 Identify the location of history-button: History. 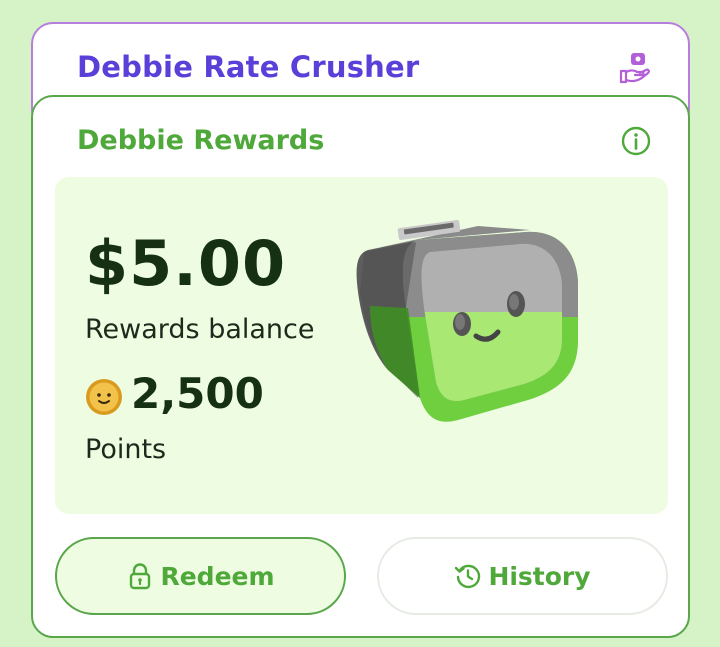
(522, 576).